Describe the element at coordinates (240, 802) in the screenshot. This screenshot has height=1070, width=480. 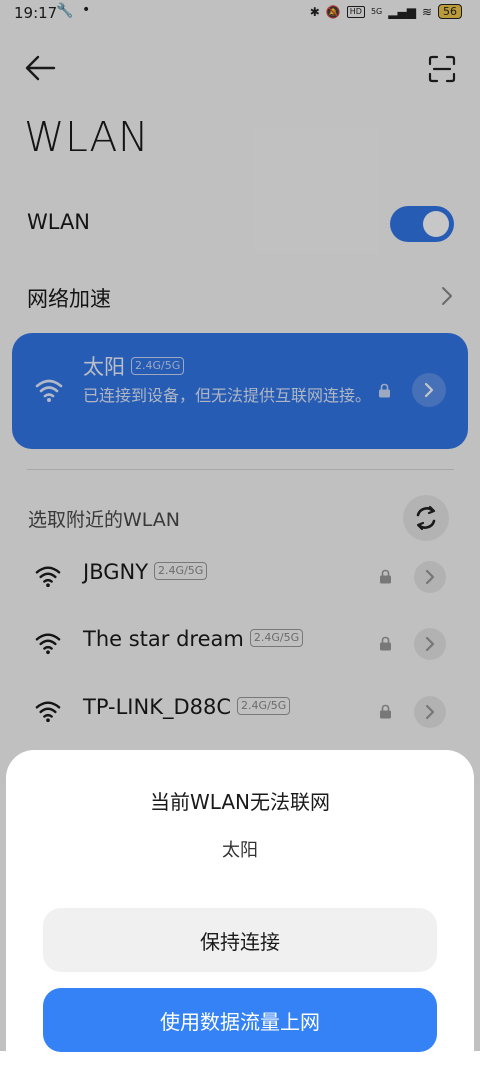
I see `dialog-title: 当前WLAN无法联网` at that location.